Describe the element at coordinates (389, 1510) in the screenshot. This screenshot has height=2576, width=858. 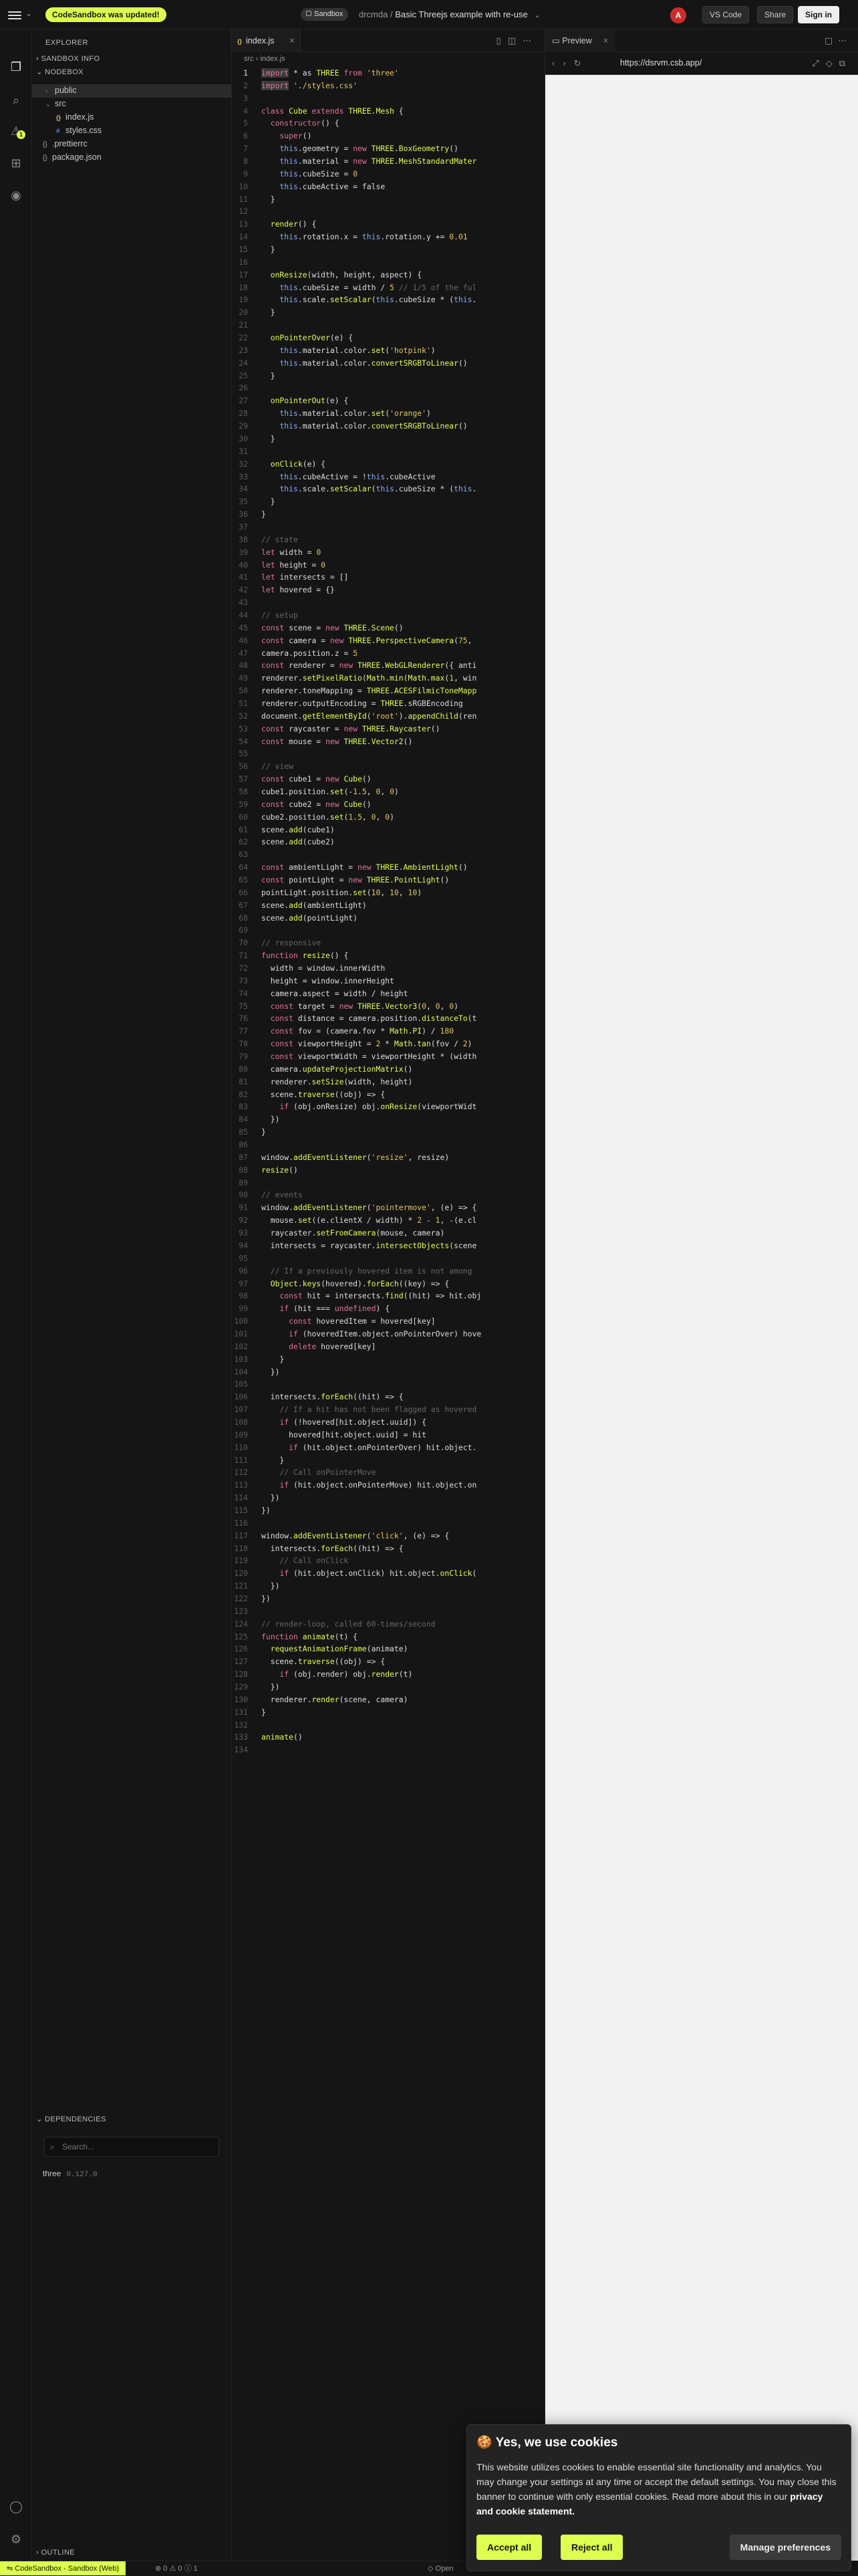
I see `code-line: 115})` at that location.